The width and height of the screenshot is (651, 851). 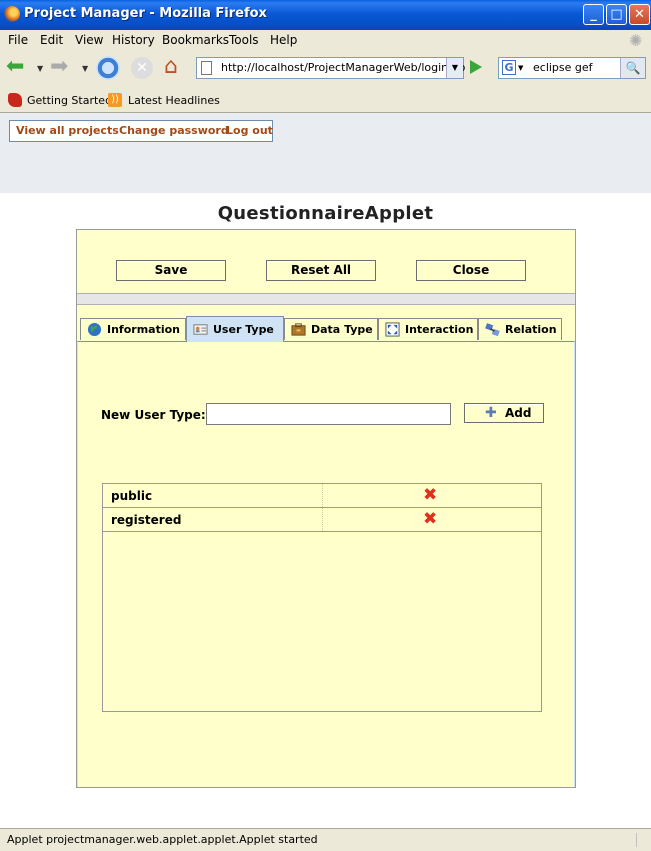 What do you see at coordinates (108, 68) in the screenshot?
I see `reload-icon` at bounding box center [108, 68].